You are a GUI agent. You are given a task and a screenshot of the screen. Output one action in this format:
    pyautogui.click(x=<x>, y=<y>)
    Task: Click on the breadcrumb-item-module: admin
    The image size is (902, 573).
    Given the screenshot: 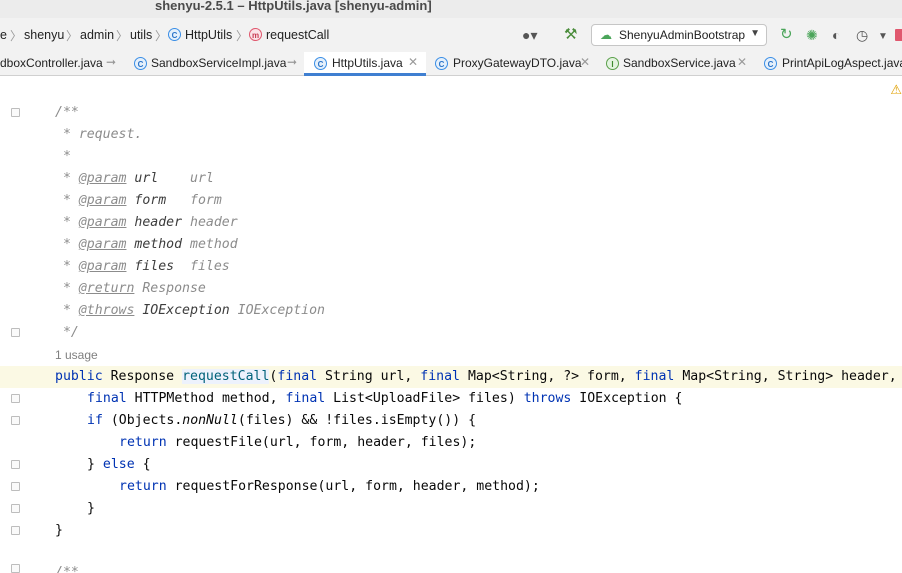 What is the action you would take?
    pyautogui.click(x=97, y=35)
    